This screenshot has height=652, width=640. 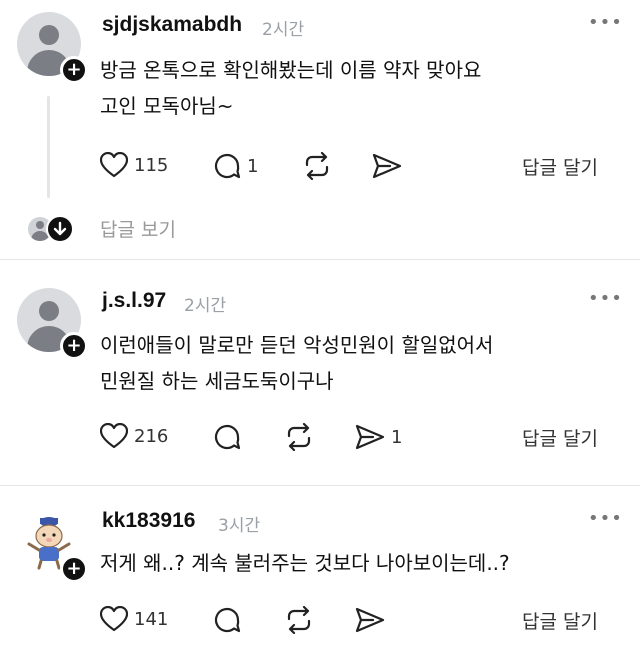 I want to click on like-button: 141, so click(x=134, y=619).